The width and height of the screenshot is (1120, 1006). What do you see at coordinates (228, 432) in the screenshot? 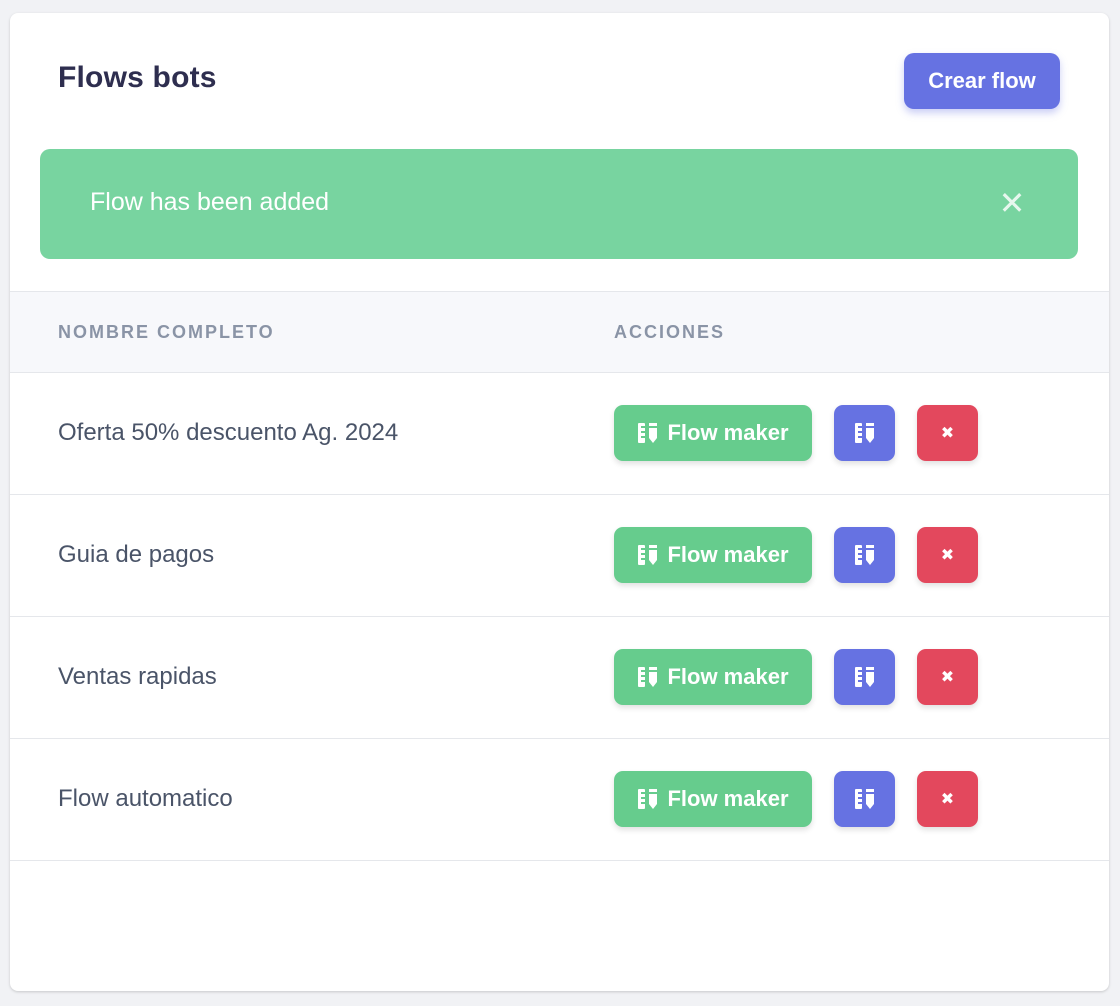
I see `flow-name: Oferta 50% descuento Ag. 2024` at bounding box center [228, 432].